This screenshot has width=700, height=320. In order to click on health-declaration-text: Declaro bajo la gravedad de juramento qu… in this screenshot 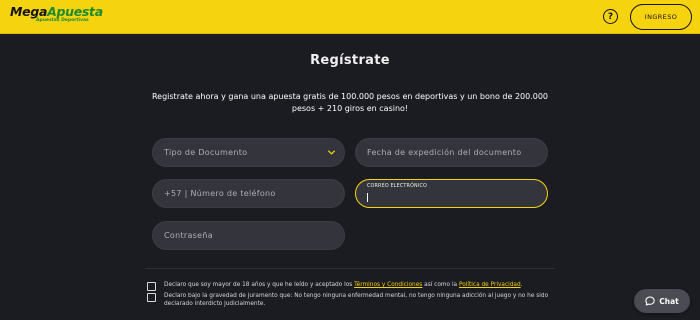, I will do `click(356, 300)`.